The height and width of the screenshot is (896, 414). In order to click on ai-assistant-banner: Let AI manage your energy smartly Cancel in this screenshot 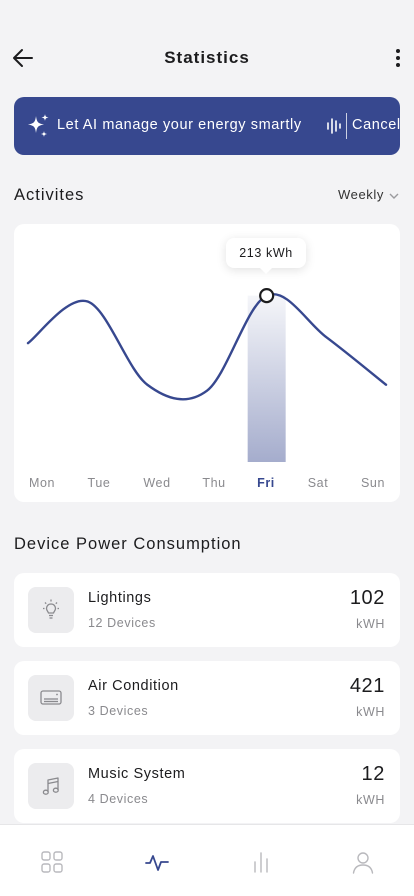, I will do `click(207, 126)`.